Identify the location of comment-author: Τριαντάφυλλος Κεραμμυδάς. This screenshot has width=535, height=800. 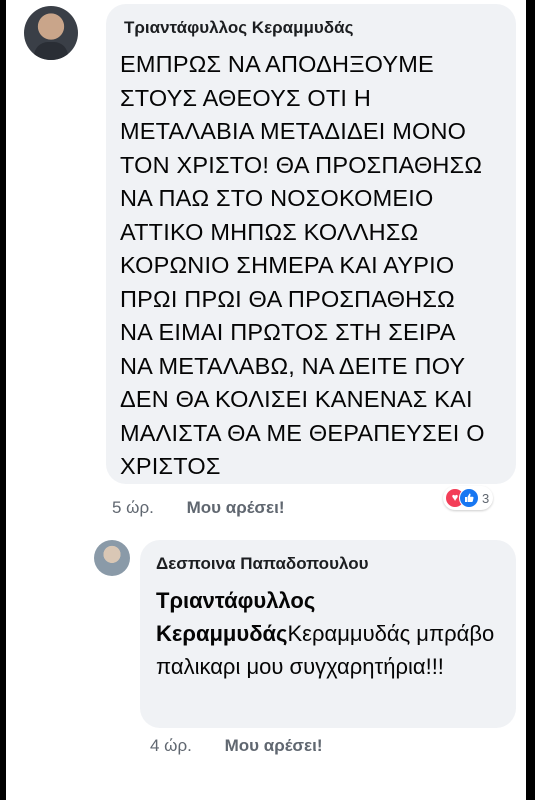
(238, 28).